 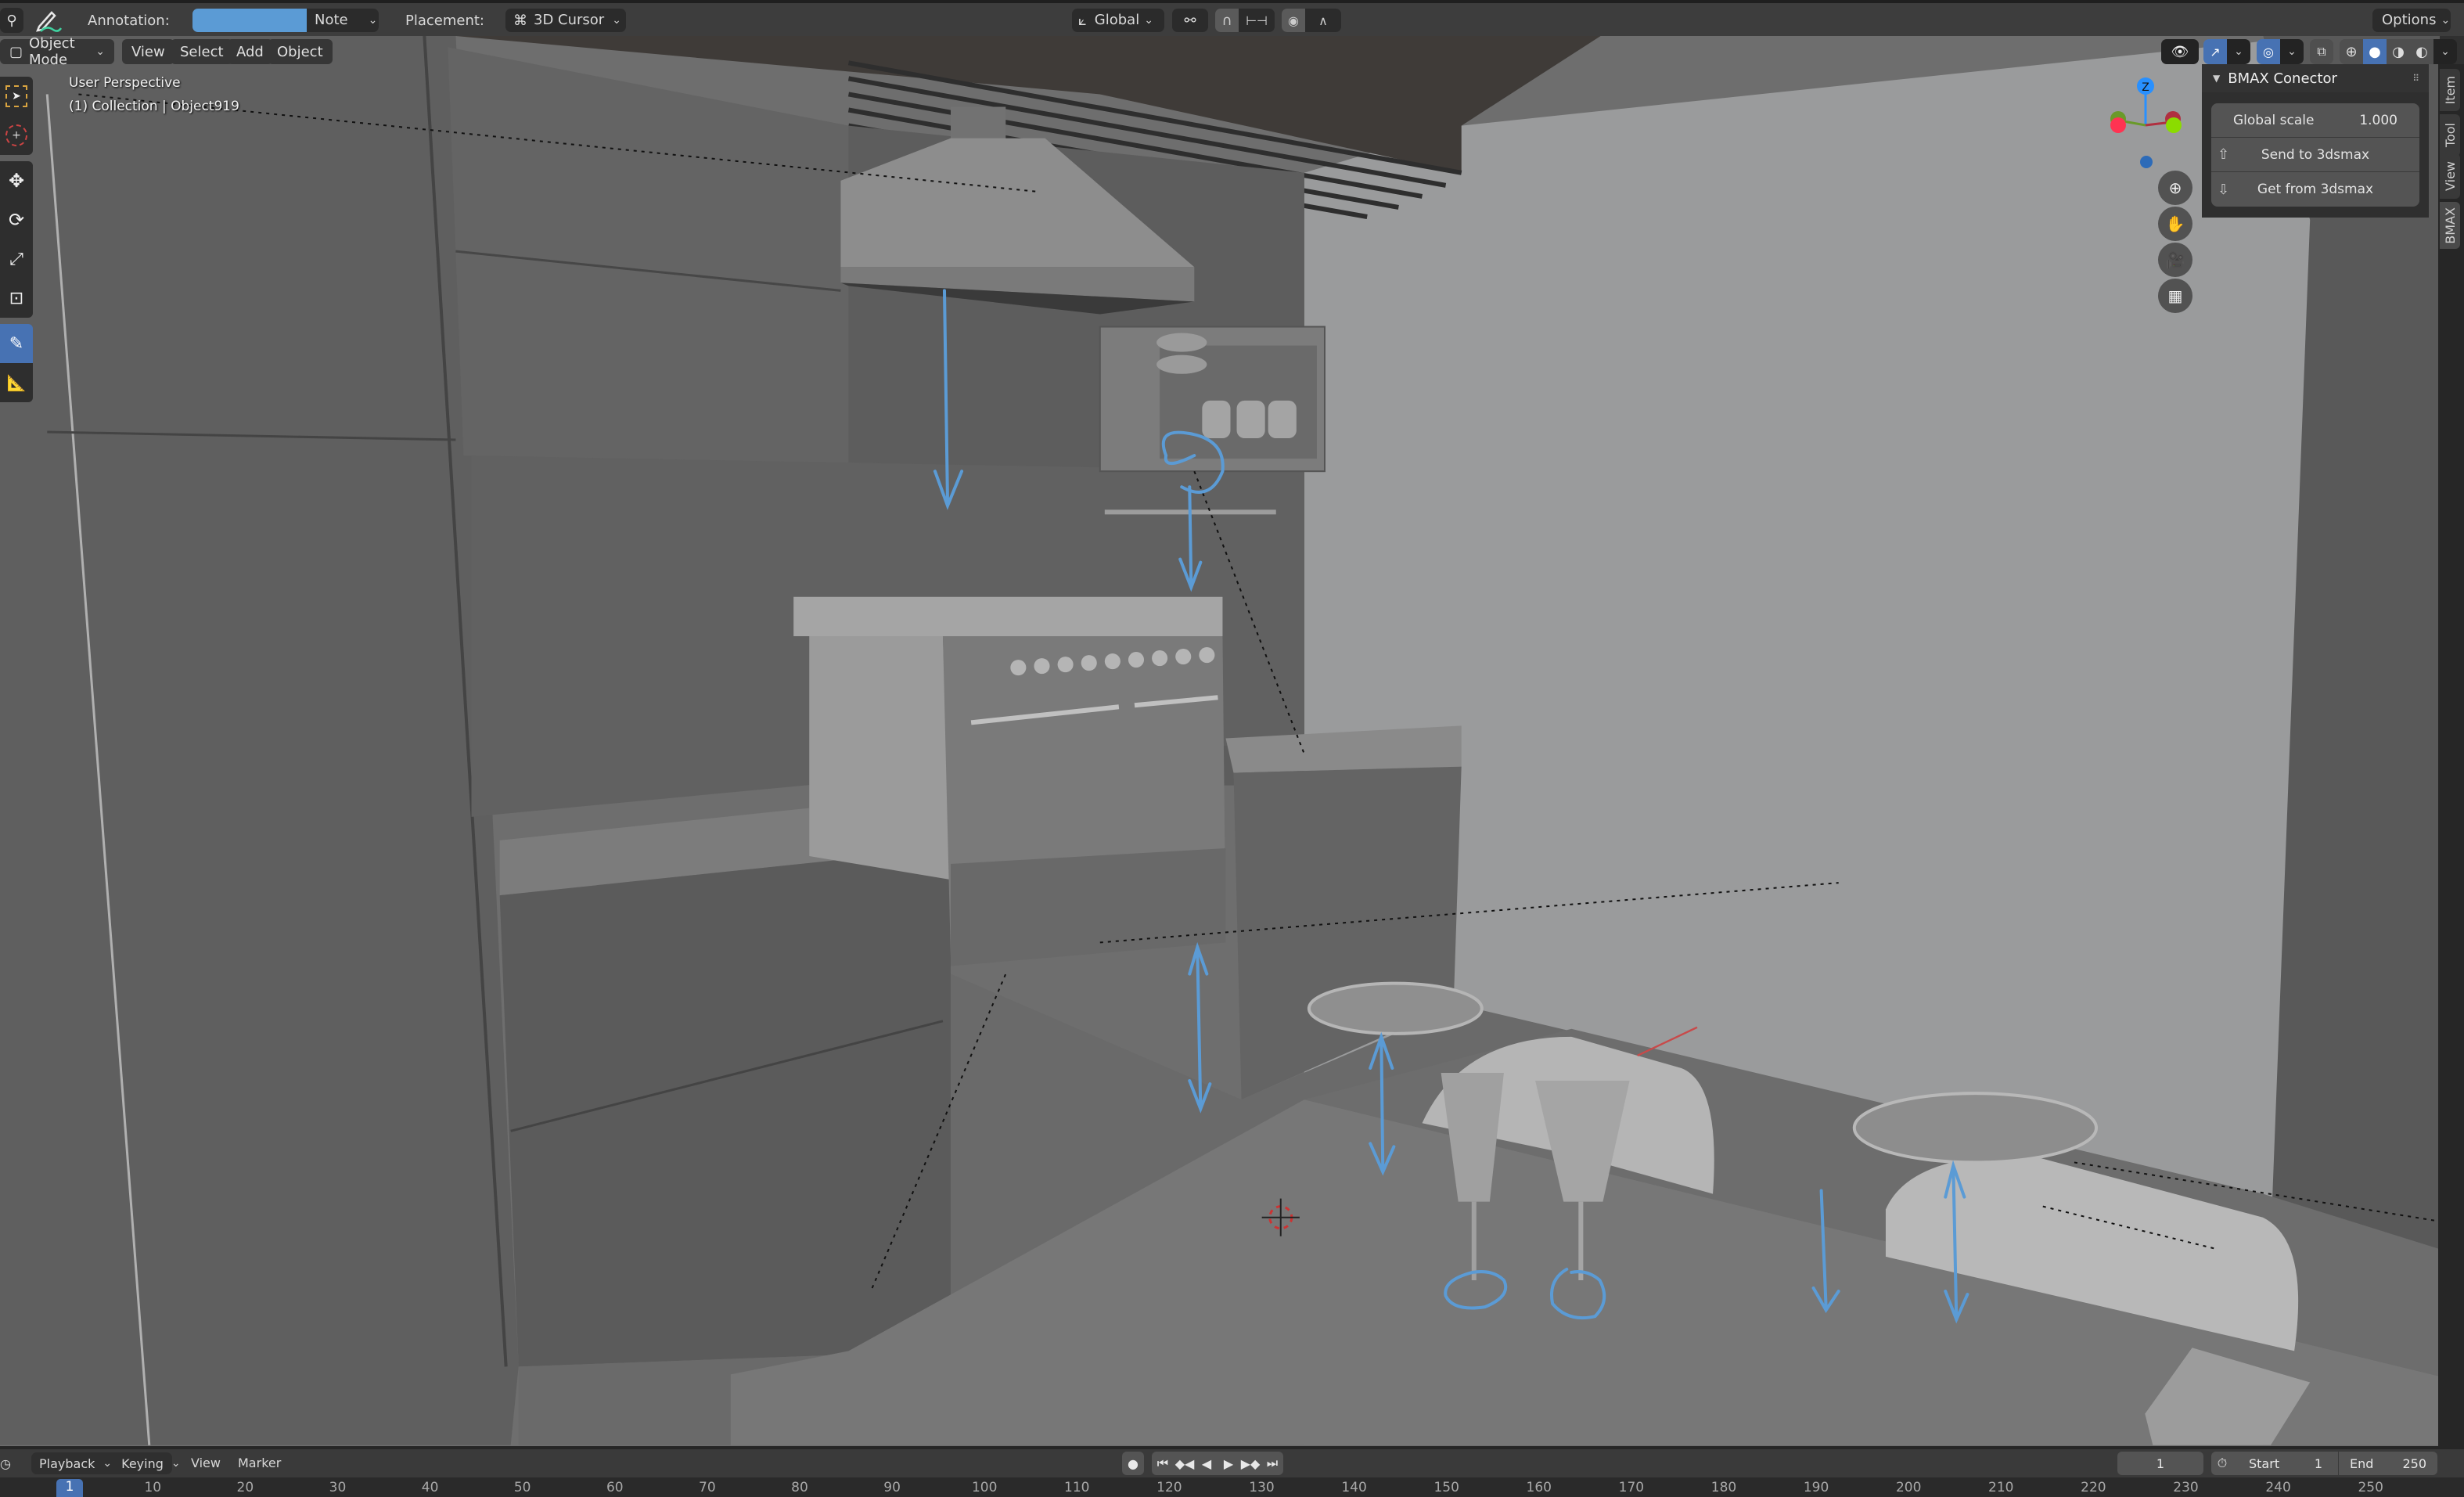 What do you see at coordinates (2411, 20) in the screenshot?
I see `options-dropdown: Options ⌄` at bounding box center [2411, 20].